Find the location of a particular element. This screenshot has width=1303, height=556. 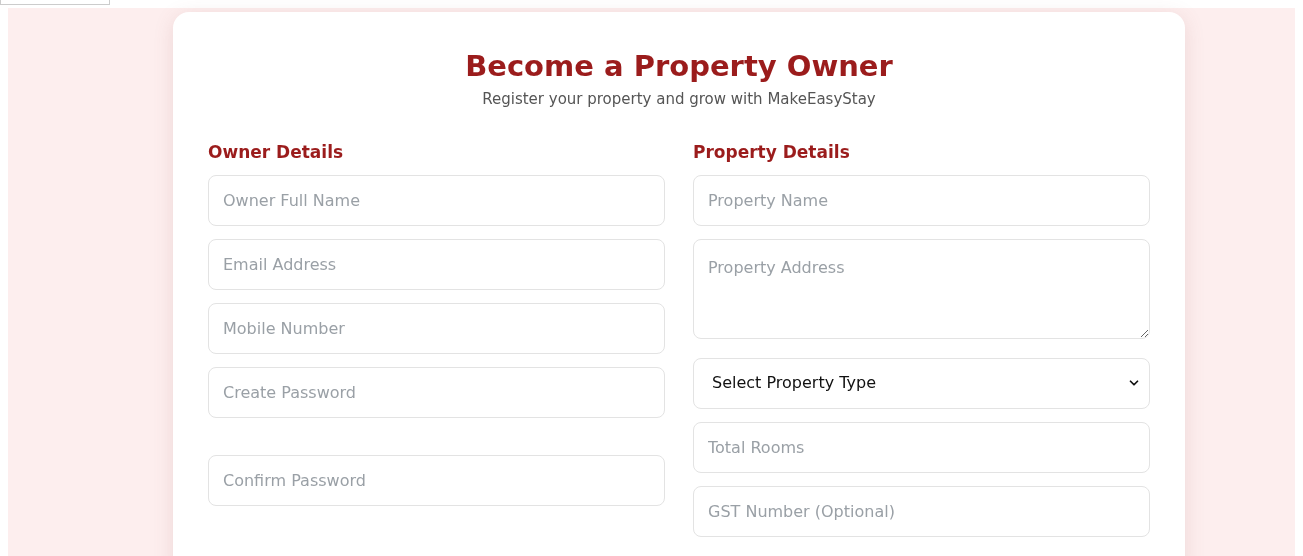

section-heading: Property Details is located at coordinates (772, 151).